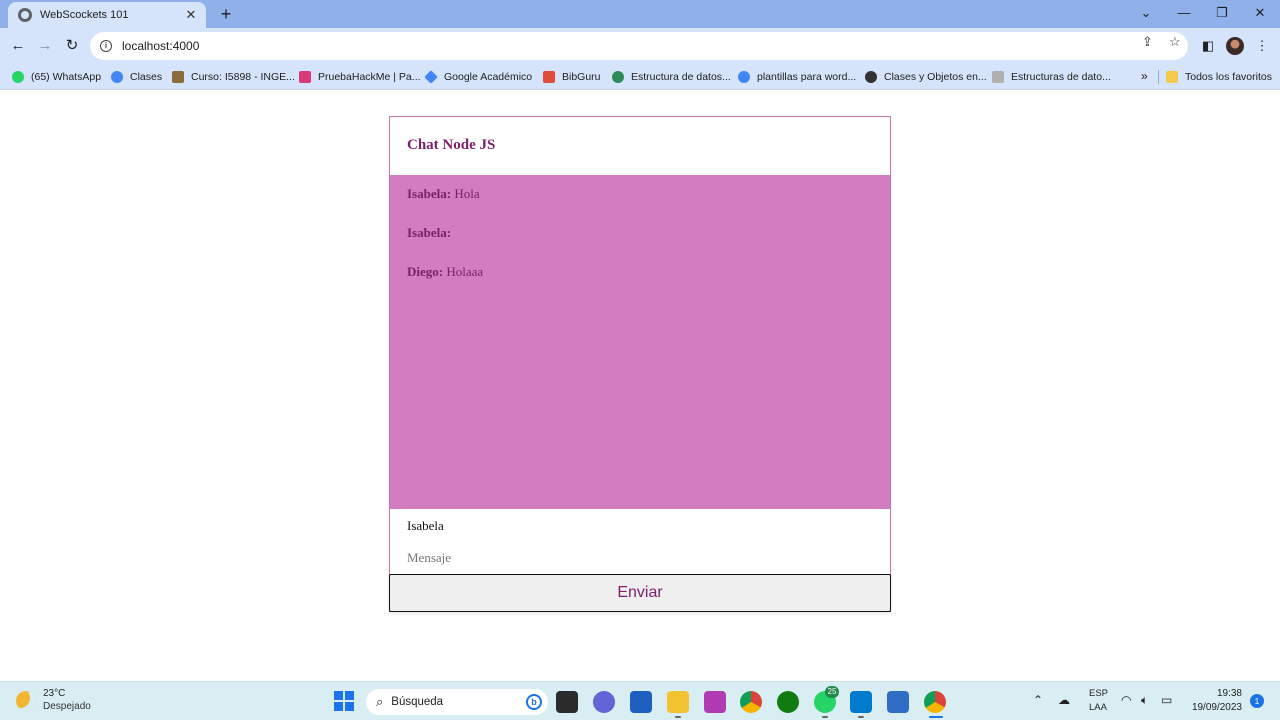  Describe the element at coordinates (1147, 42) in the screenshot. I see `share-icon: ⇪` at that location.